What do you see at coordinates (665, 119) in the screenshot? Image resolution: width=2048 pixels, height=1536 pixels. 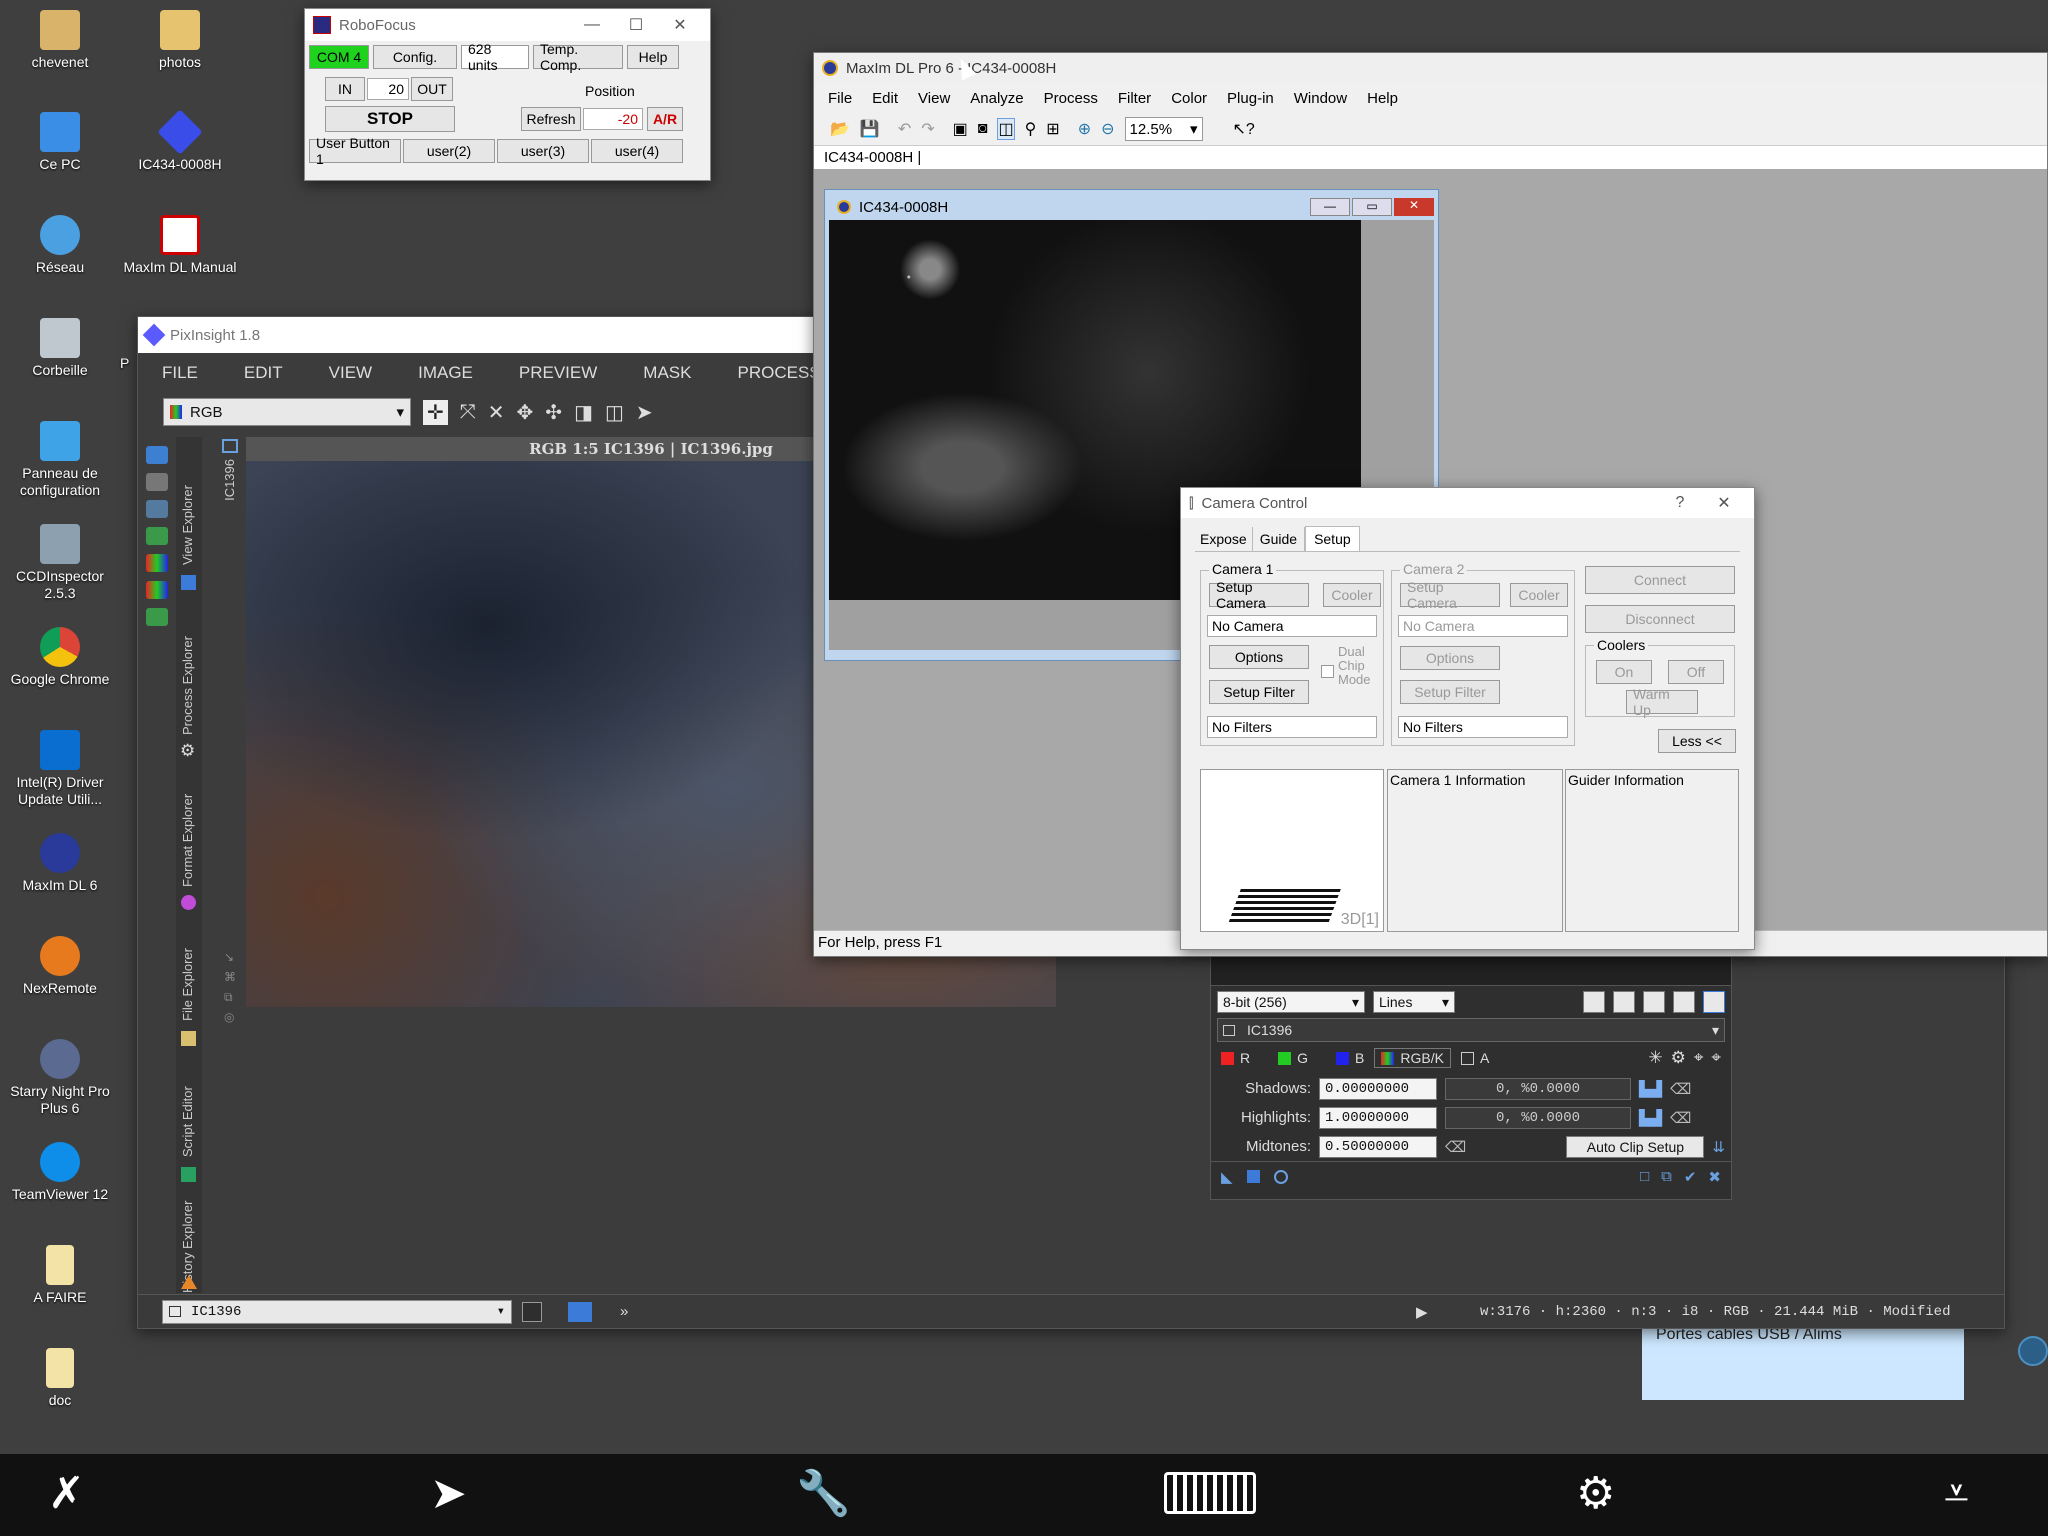 I see `ar-button: A/R` at bounding box center [665, 119].